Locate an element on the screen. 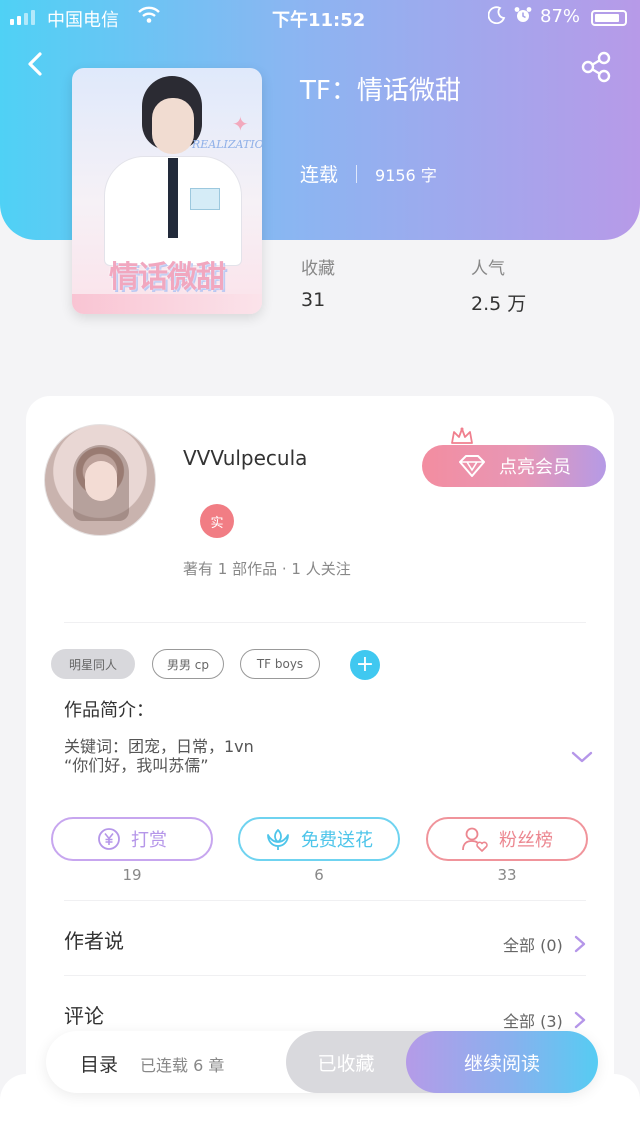 The image size is (640, 1139). back-button is located at coordinates (36, 64).